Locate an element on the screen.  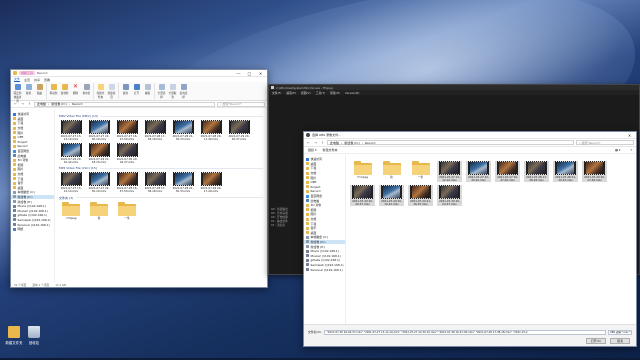
file-item: 2021-07-28 20-17-49.mkv is located at coordinates (211, 130).